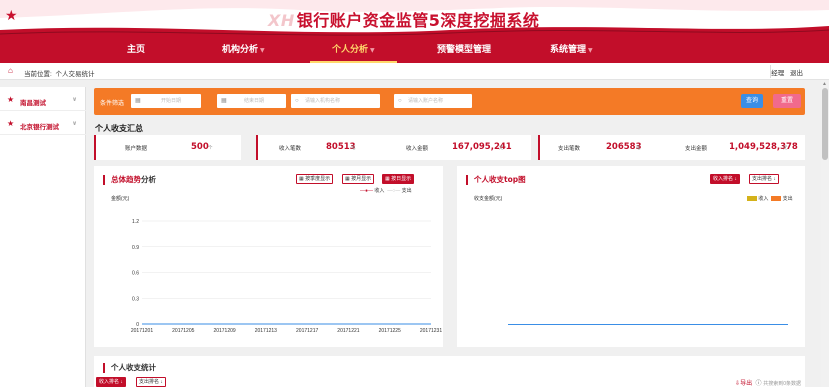  What do you see at coordinates (135, 299) in the screenshot?
I see `y-tick-label: 0.3` at bounding box center [135, 299].